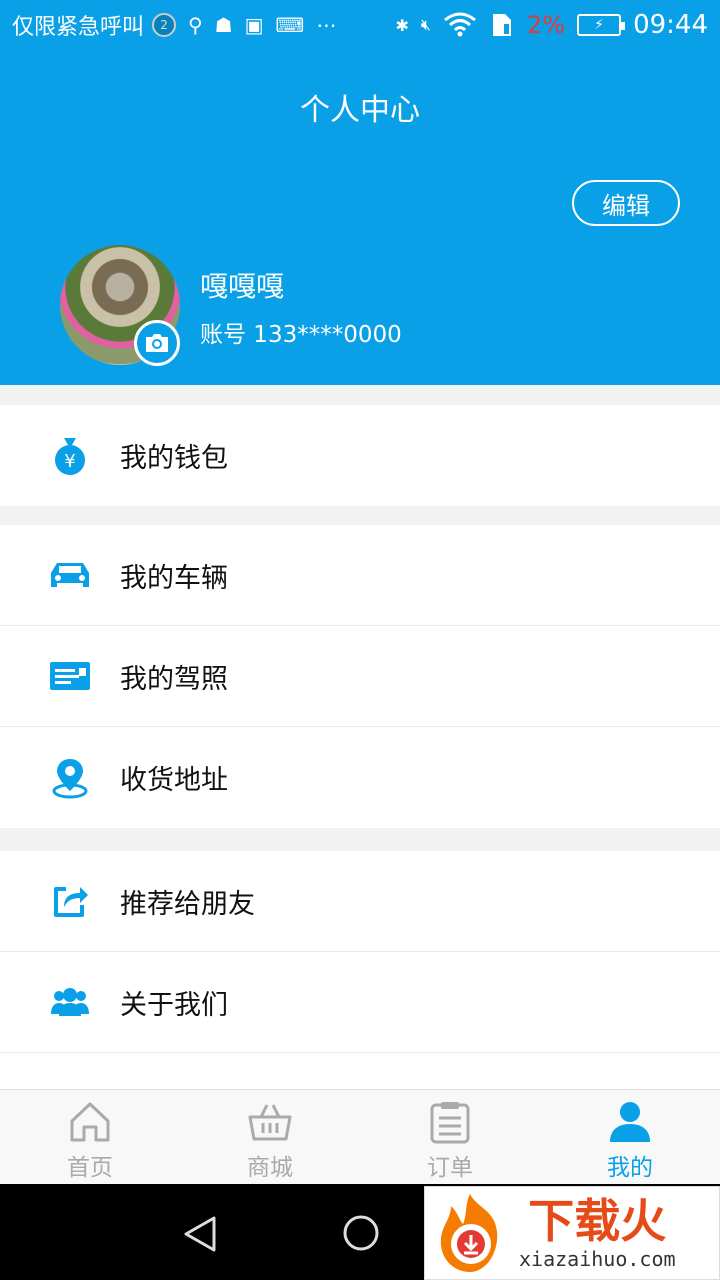  I want to click on menu-item-wallet: ¥ 我的钱包, so click(360, 455).